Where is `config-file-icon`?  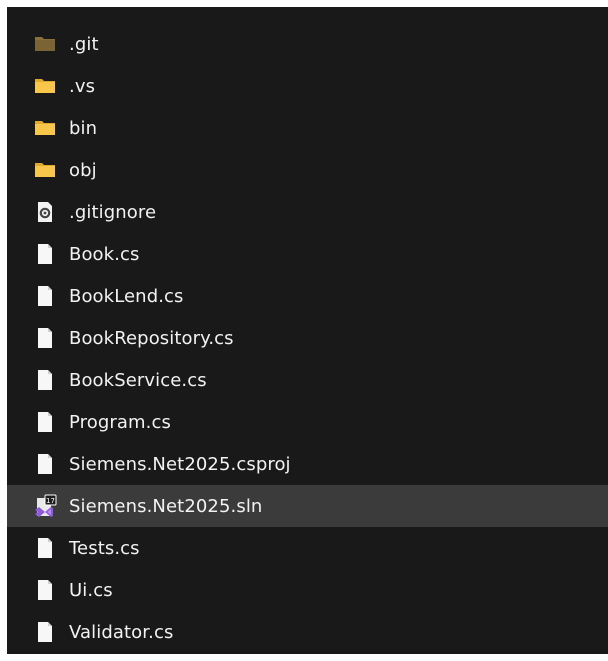 config-file-icon is located at coordinates (45, 212).